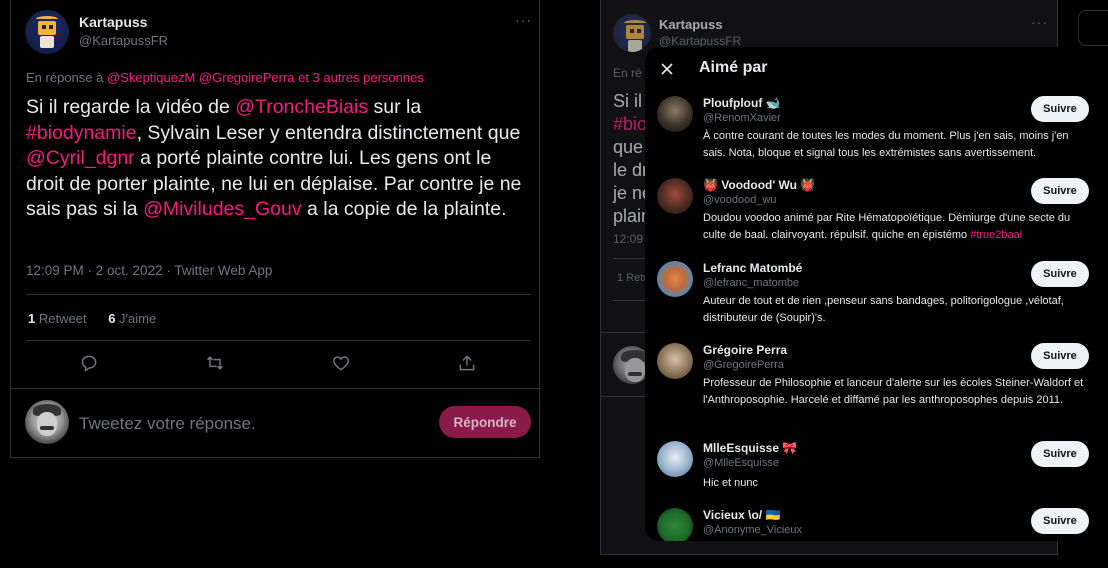 This screenshot has width=1108, height=568. I want to click on mention-link: @Miviludes_Gouv, so click(222, 209).